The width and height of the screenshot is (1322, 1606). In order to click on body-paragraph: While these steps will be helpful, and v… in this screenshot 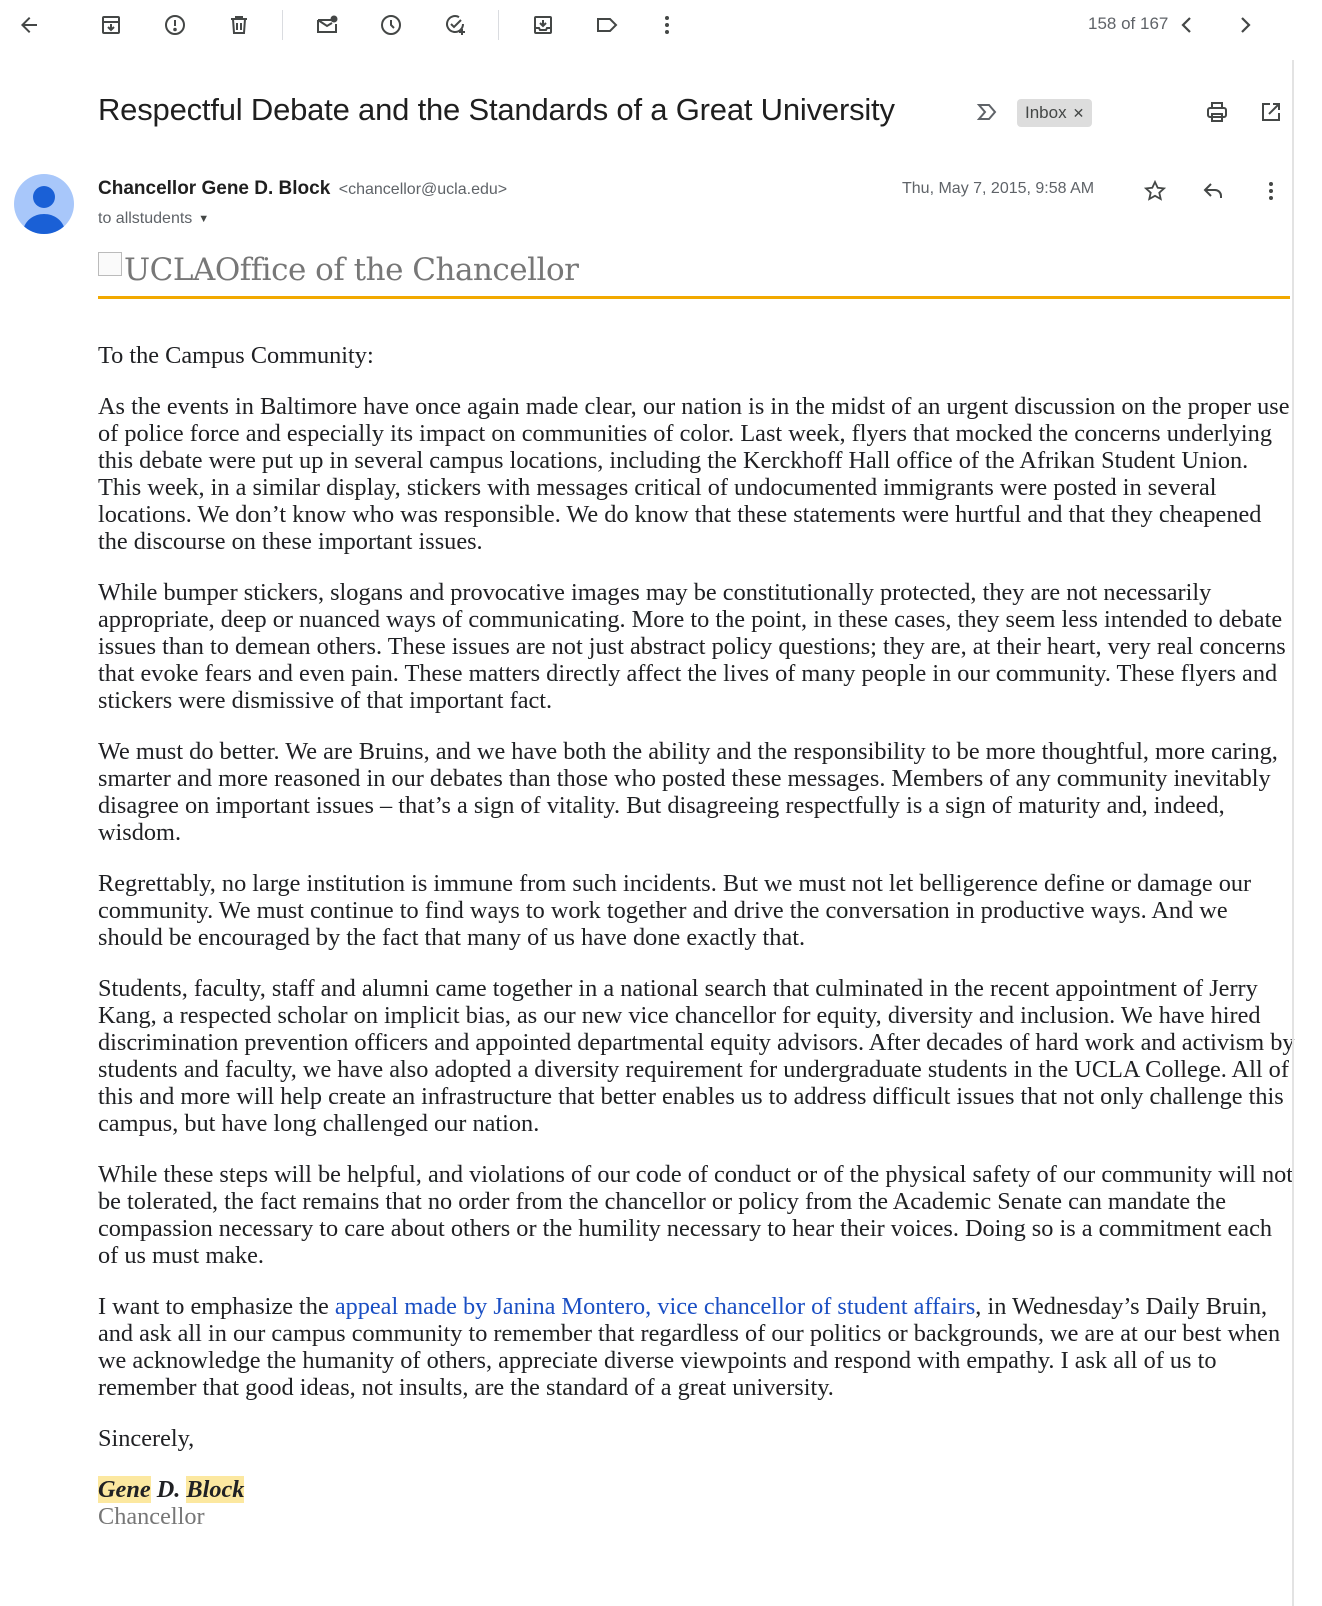, I will do `click(695, 1215)`.